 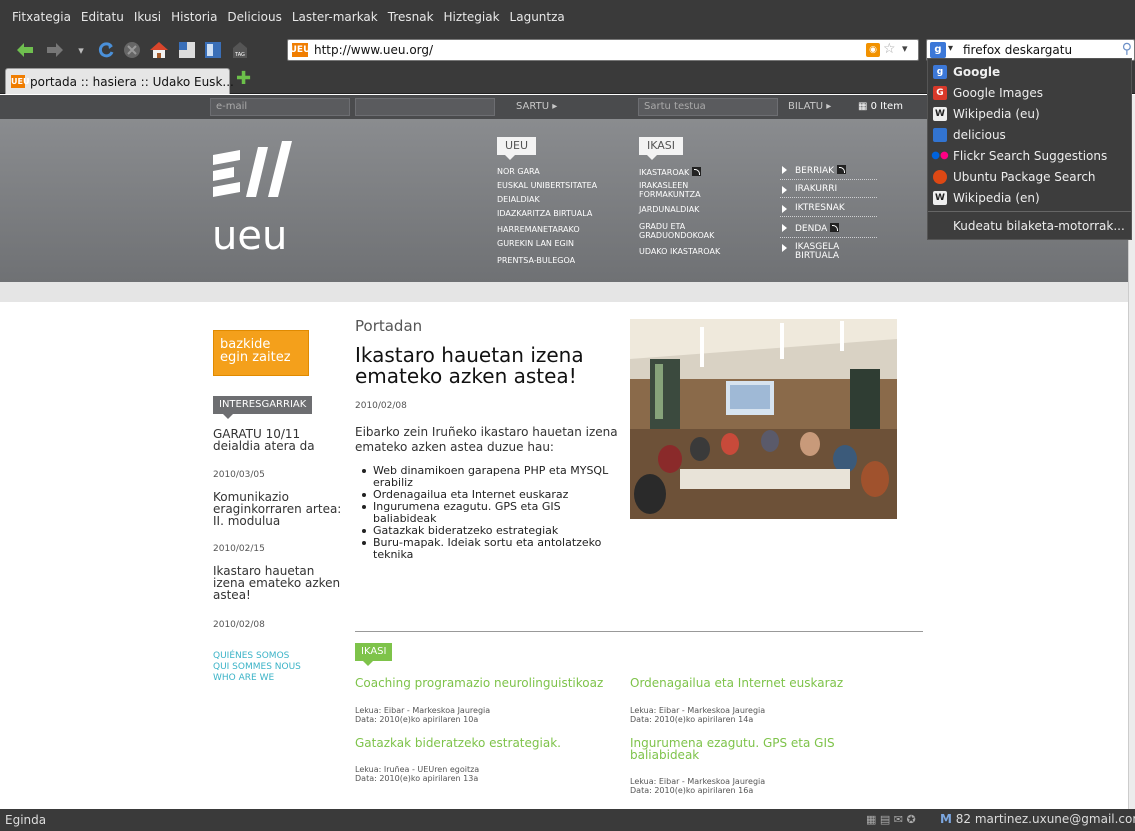 What do you see at coordinates (106, 50) in the screenshot?
I see `reload-icon` at bounding box center [106, 50].